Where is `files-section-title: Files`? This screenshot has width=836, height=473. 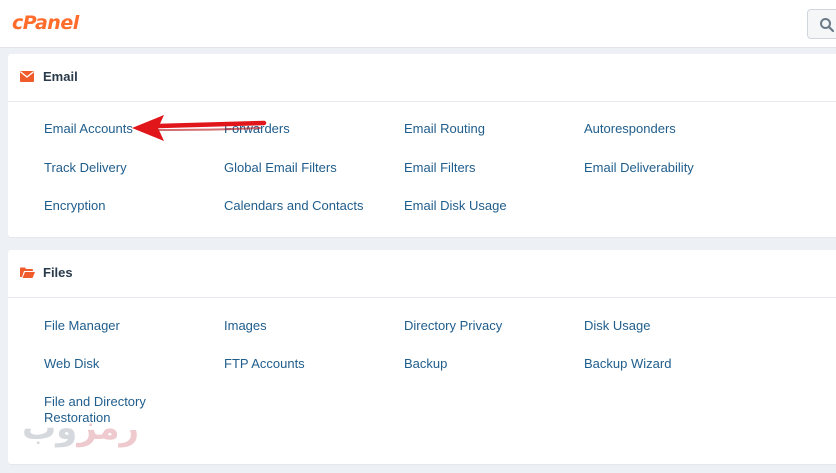
files-section-title: Files is located at coordinates (58, 272).